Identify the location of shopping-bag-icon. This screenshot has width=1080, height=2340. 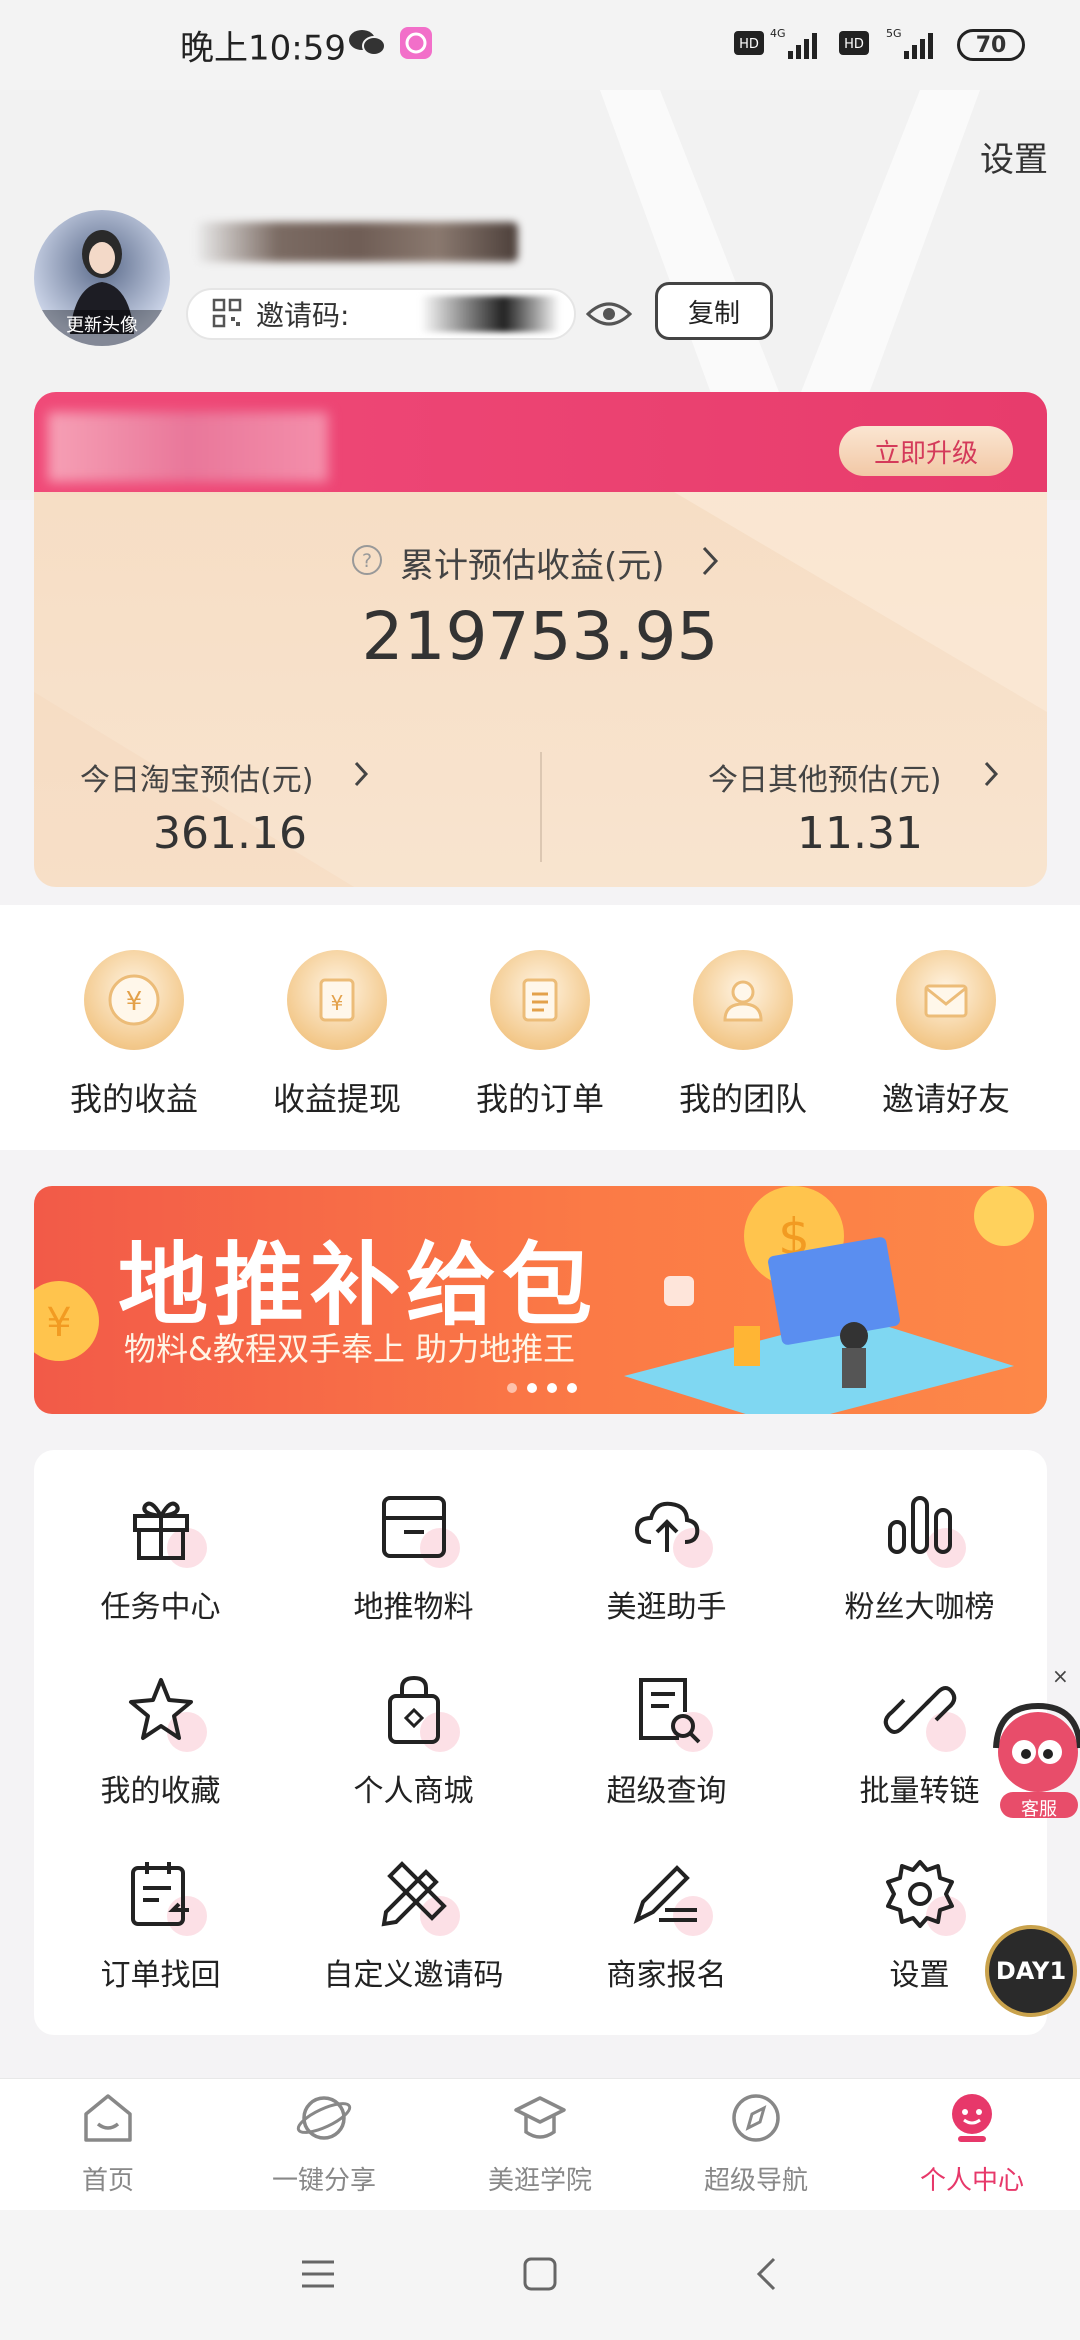
(418, 1712).